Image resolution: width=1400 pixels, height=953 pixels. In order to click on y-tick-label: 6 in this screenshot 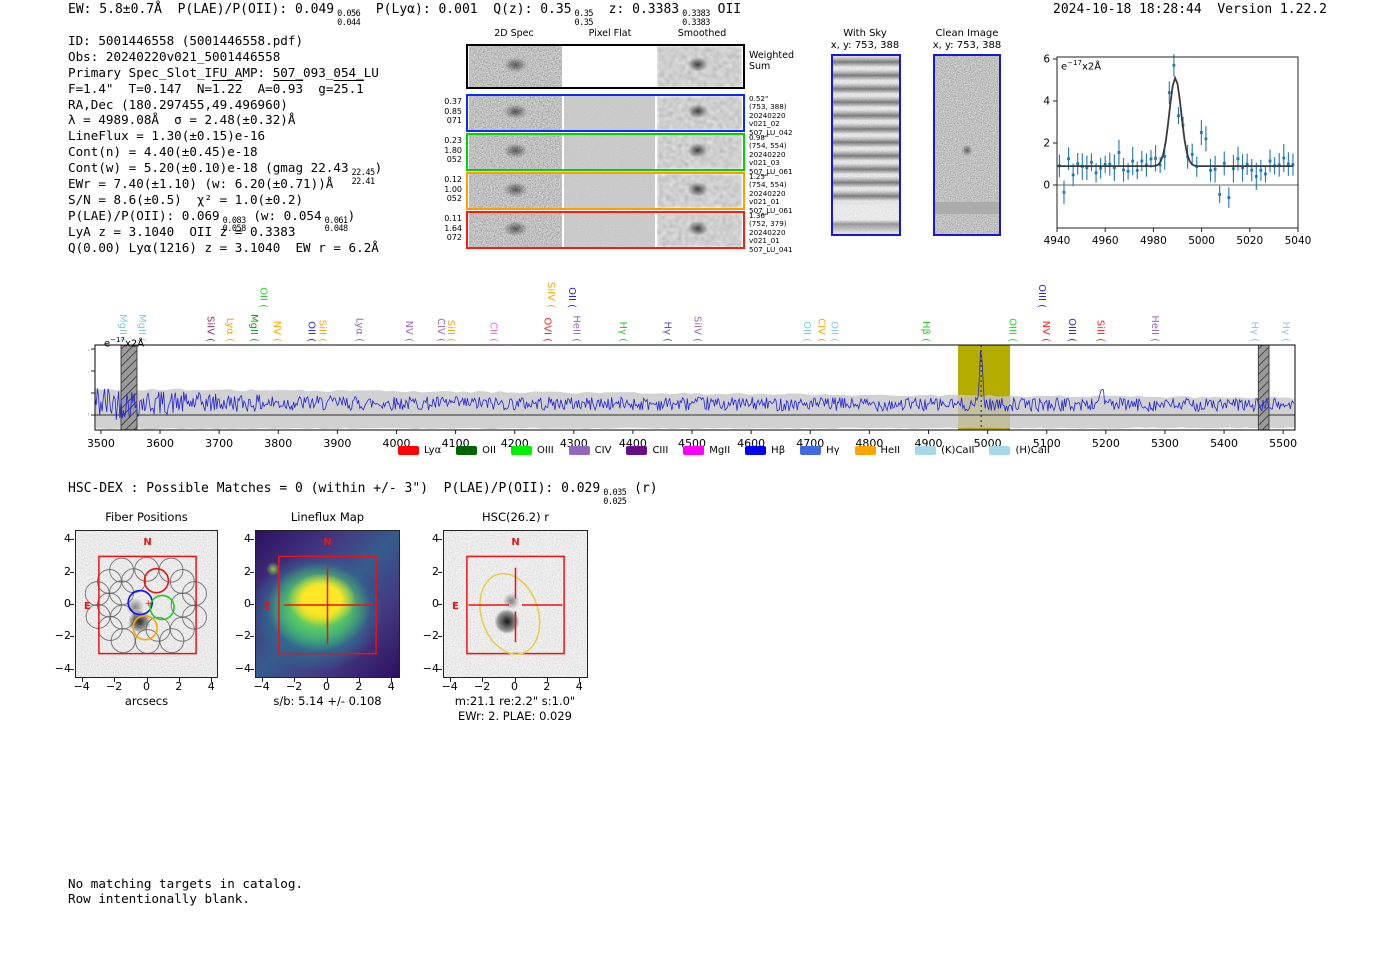, I will do `click(1046, 60)`.